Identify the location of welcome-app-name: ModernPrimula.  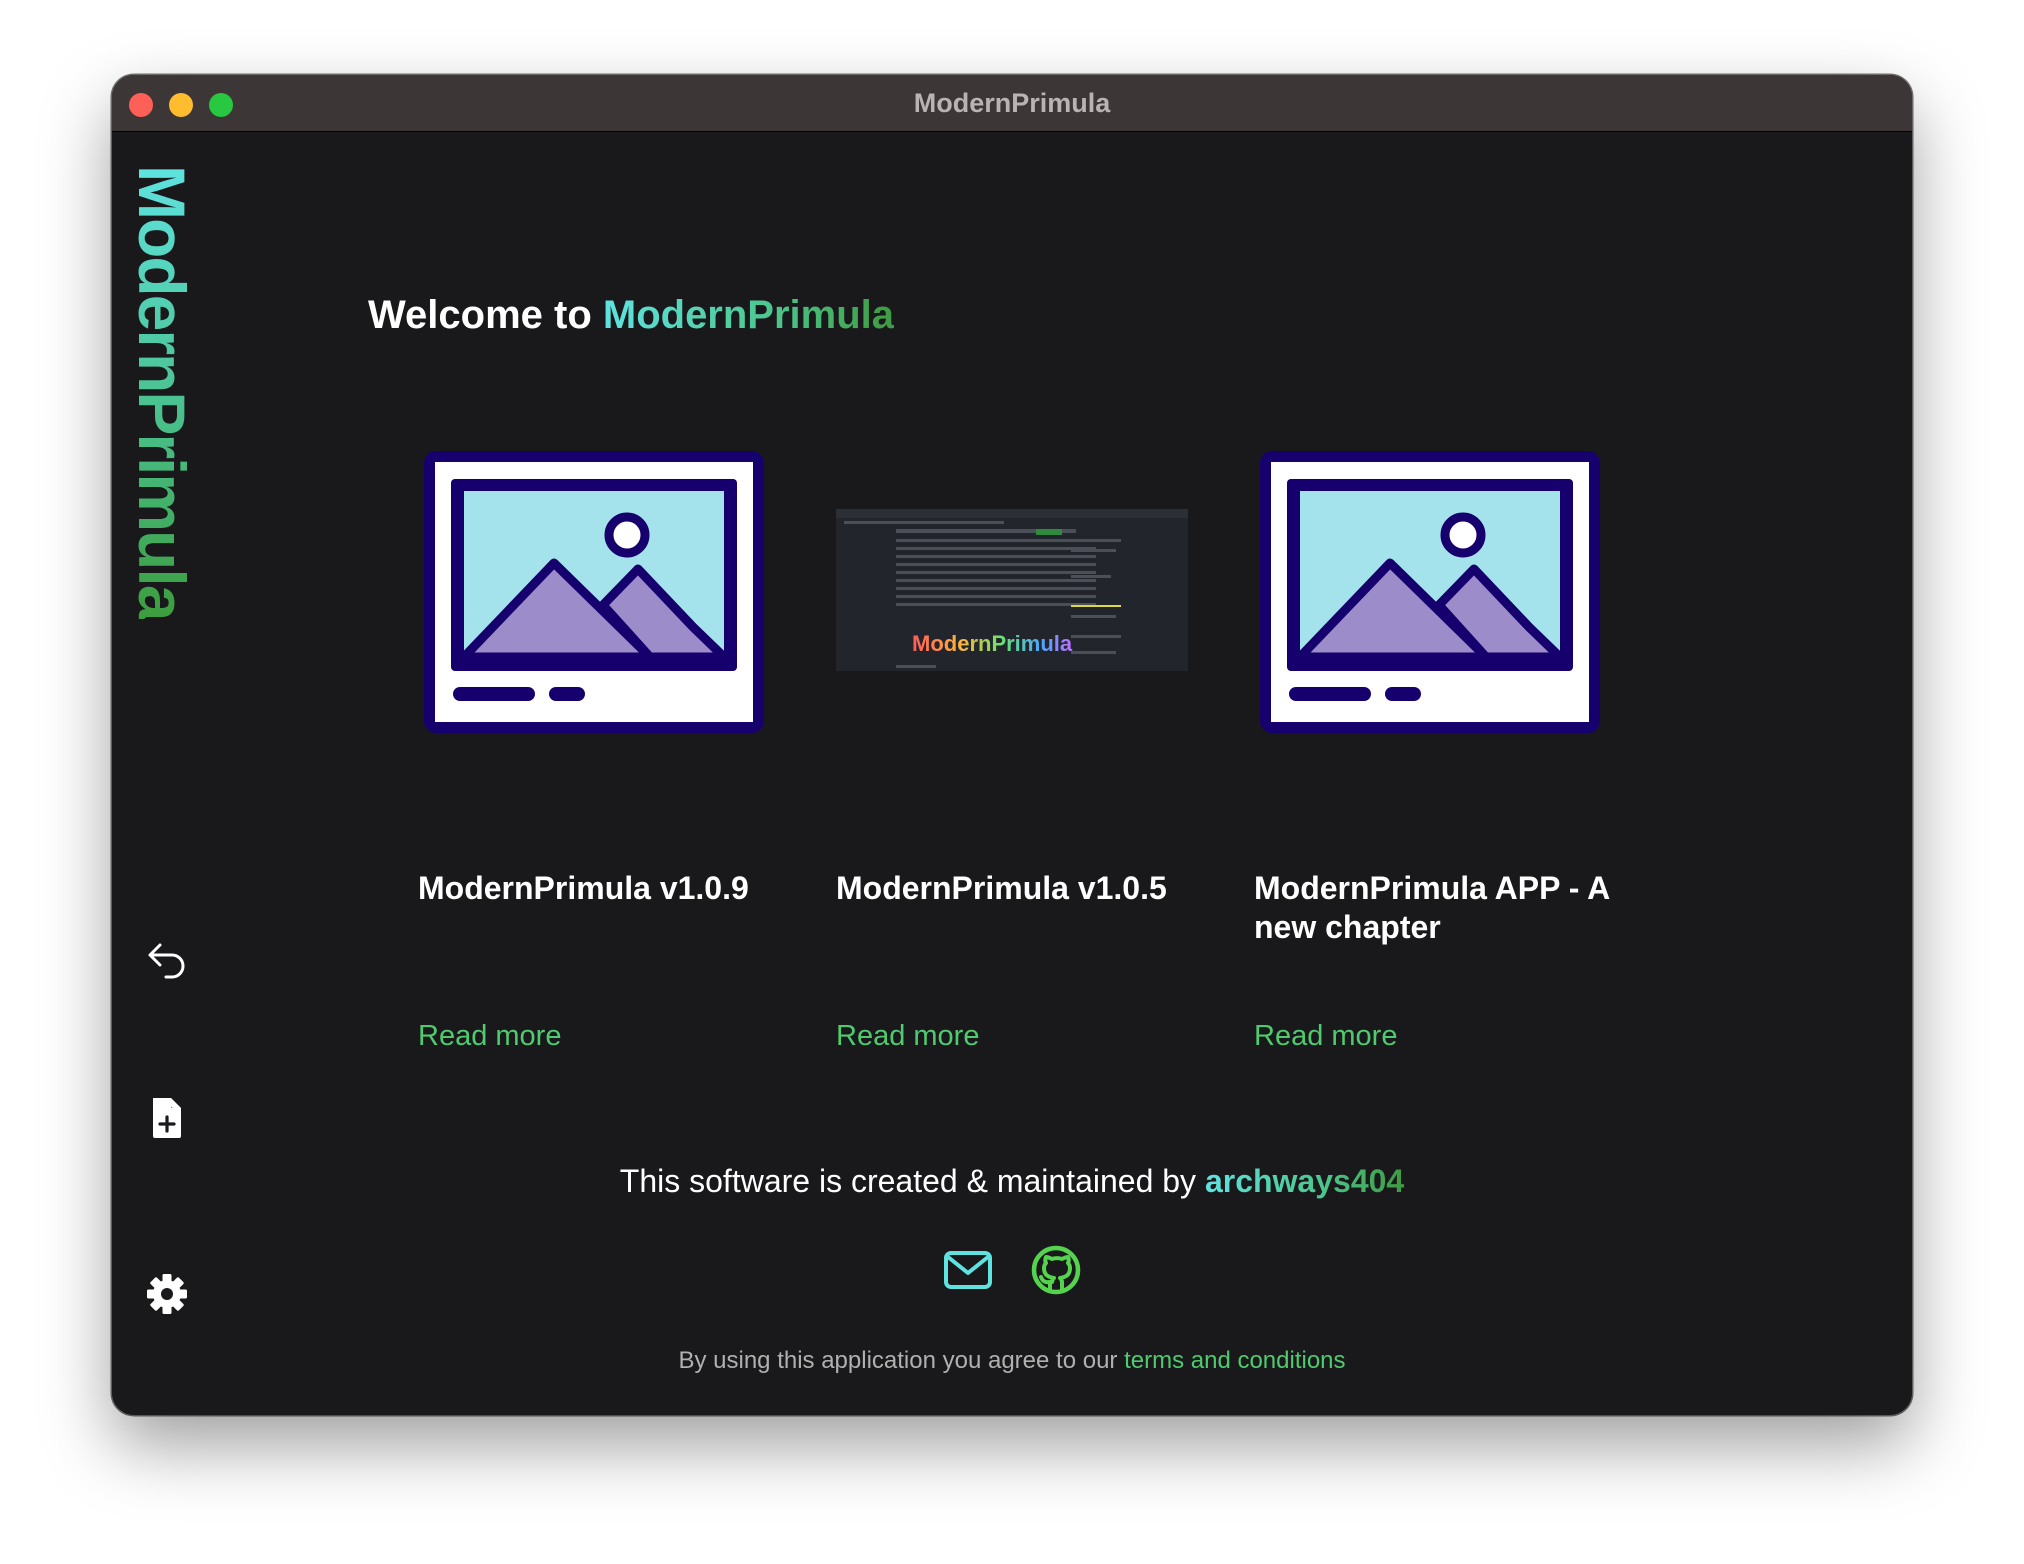
(748, 315).